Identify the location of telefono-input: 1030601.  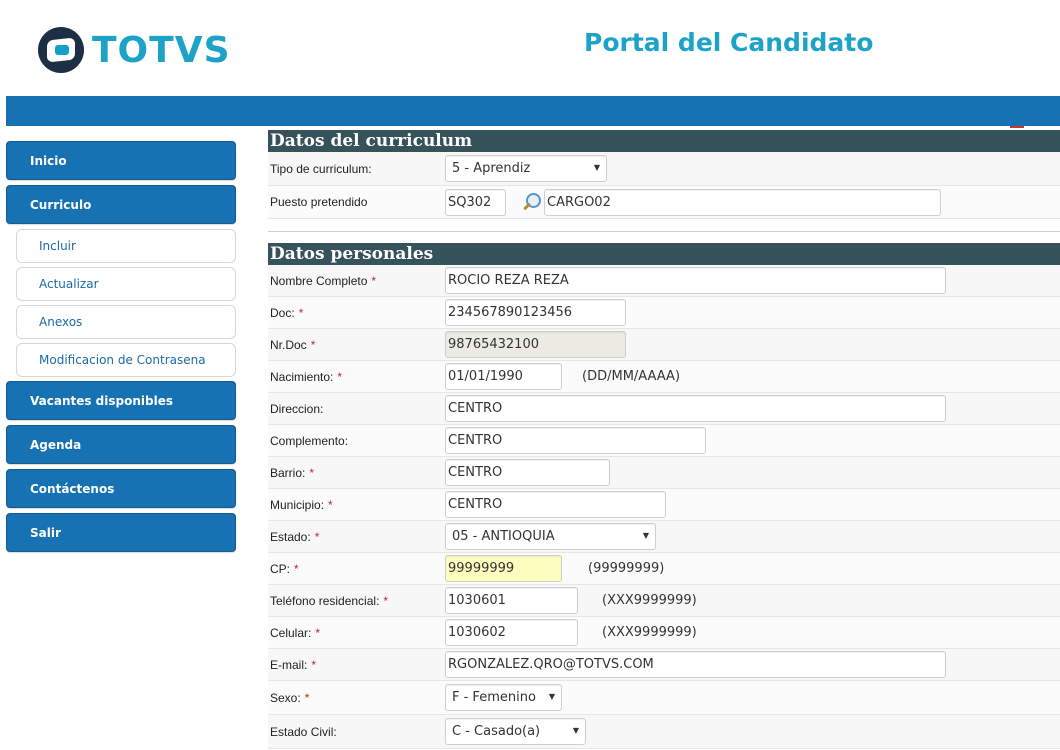
(511, 600).